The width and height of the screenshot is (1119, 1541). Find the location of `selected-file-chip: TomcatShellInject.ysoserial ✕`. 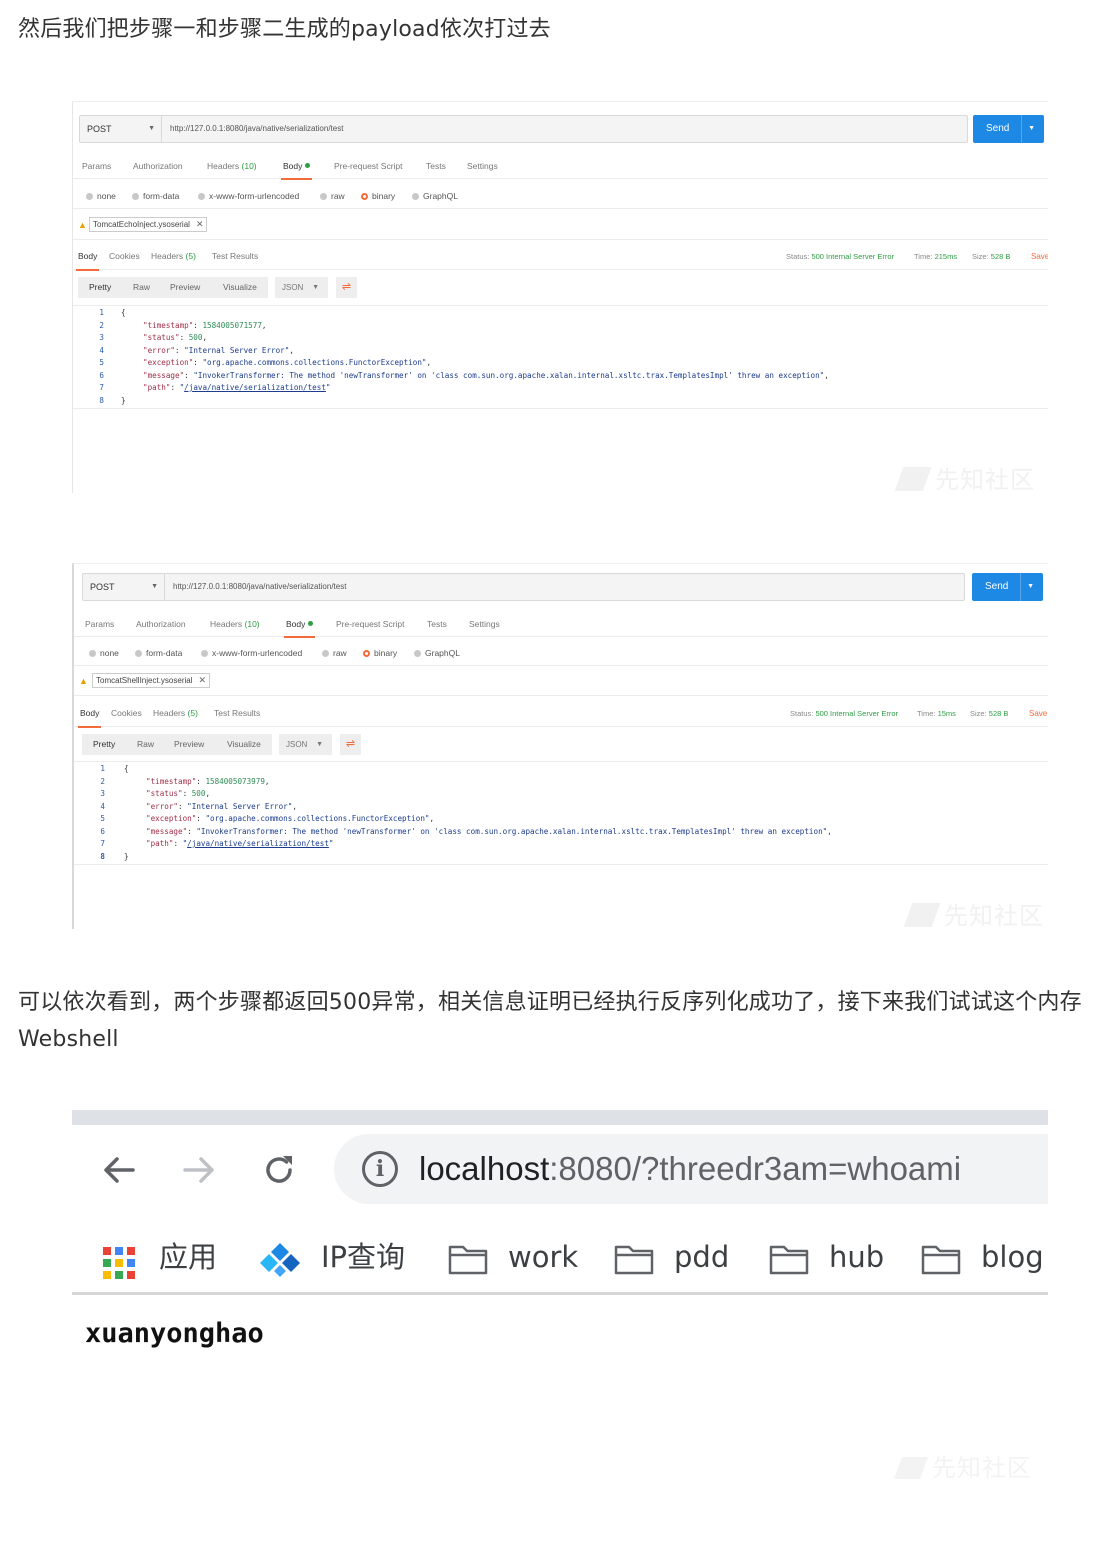

selected-file-chip: TomcatShellInject.ysoserial ✕ is located at coordinates (151, 680).